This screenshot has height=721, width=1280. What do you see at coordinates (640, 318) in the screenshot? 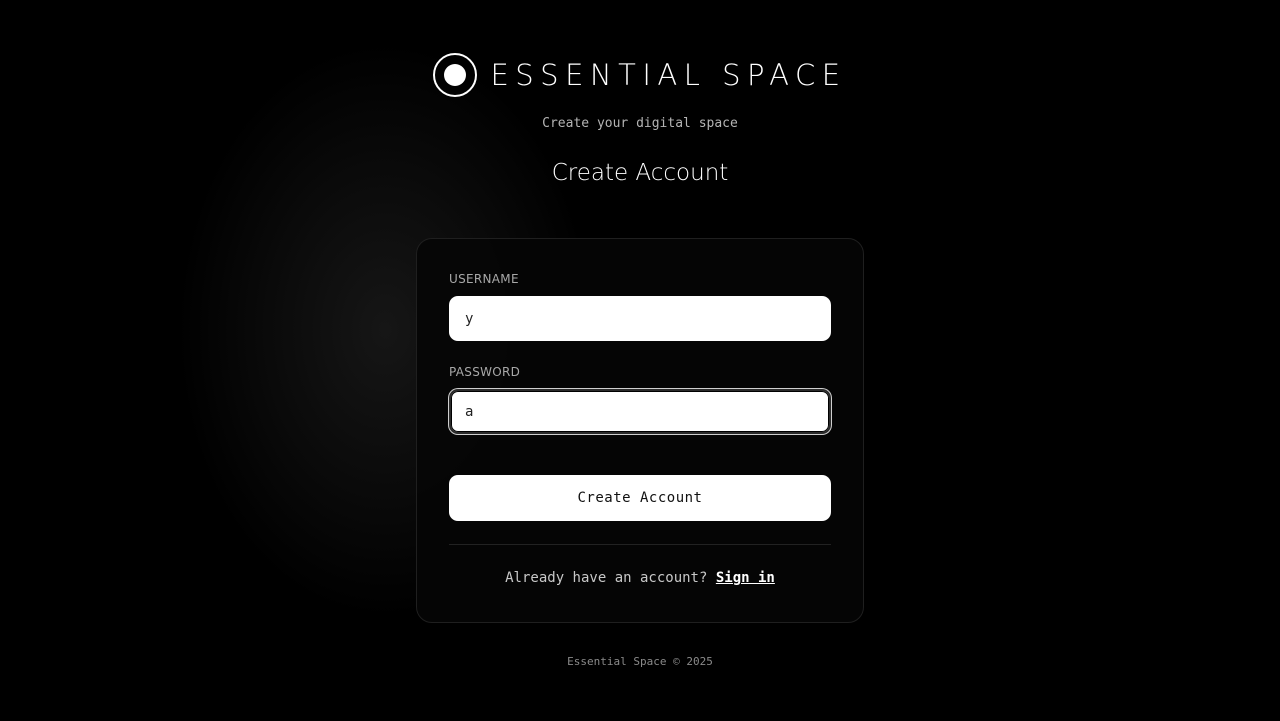
I see `username-input` at bounding box center [640, 318].